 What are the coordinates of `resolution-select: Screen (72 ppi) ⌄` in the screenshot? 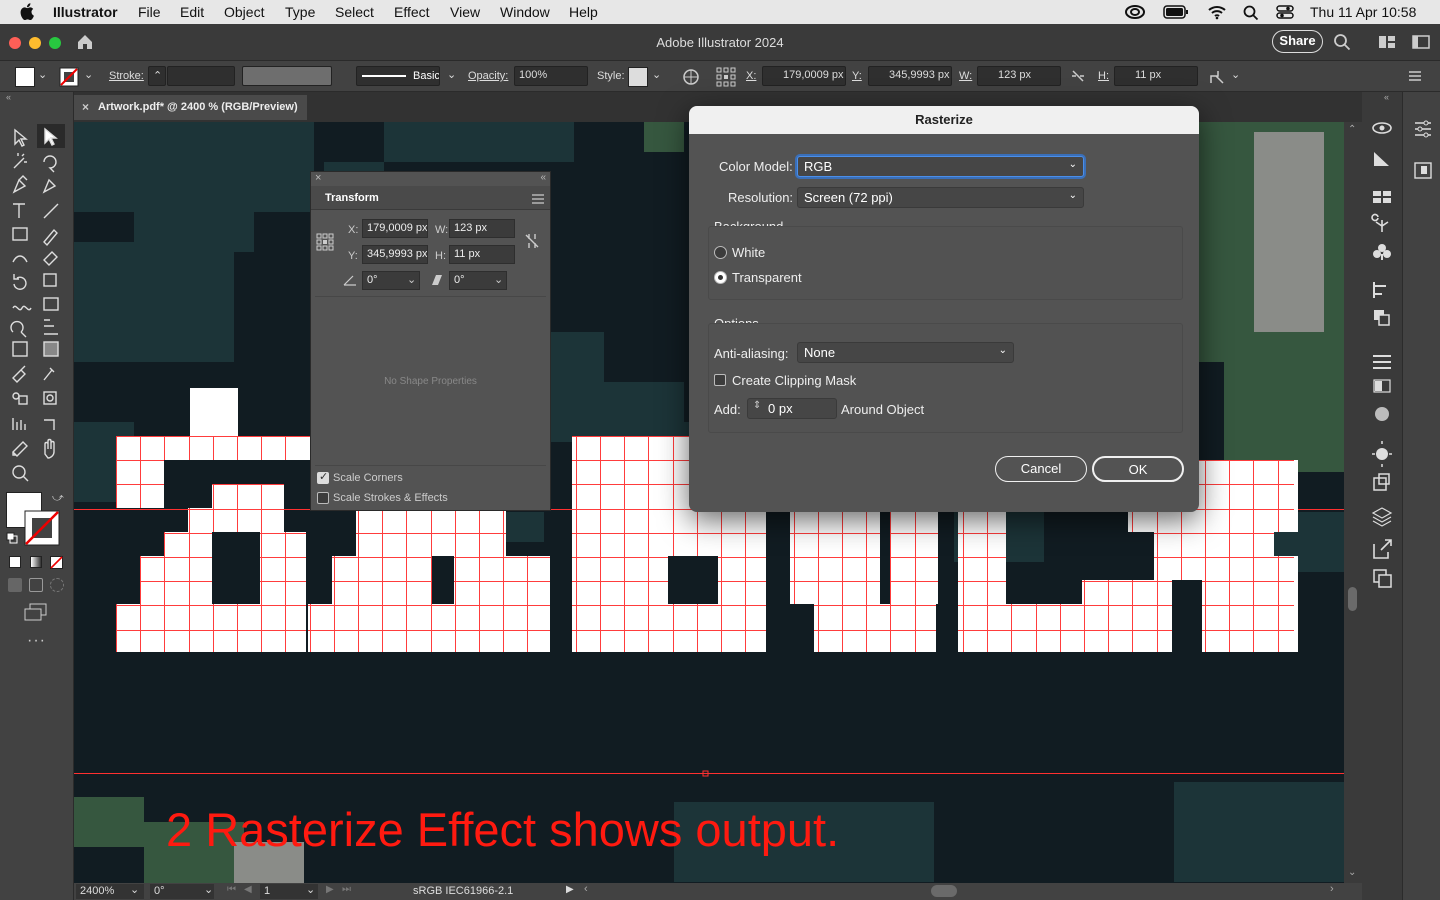 It's located at (940, 197).